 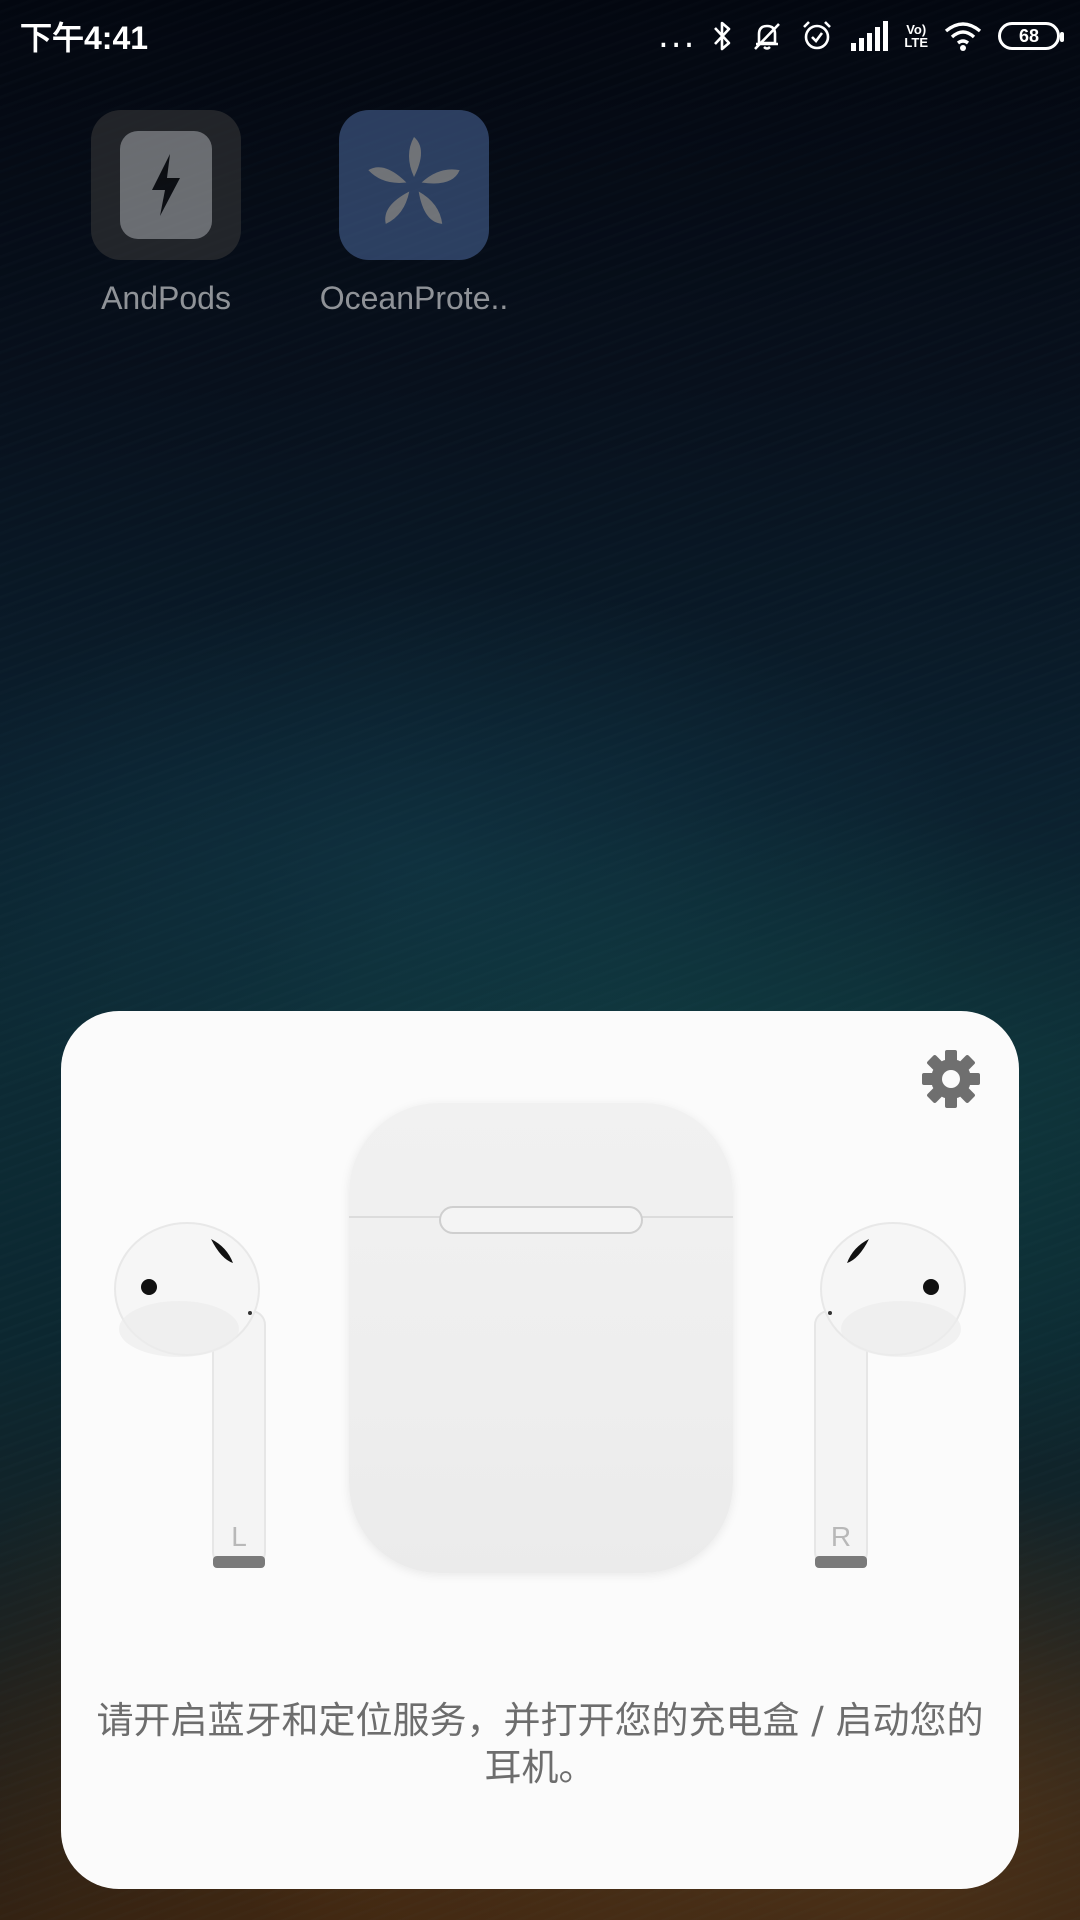 I want to click on battery-icon: 68, so click(x=1031, y=36).